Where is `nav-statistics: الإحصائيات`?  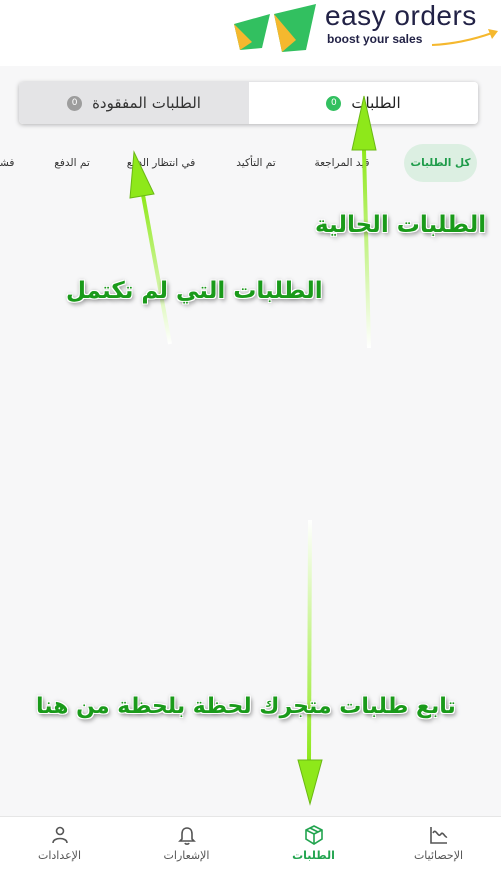 nav-statistics: الإحصائيات is located at coordinates (438, 844).